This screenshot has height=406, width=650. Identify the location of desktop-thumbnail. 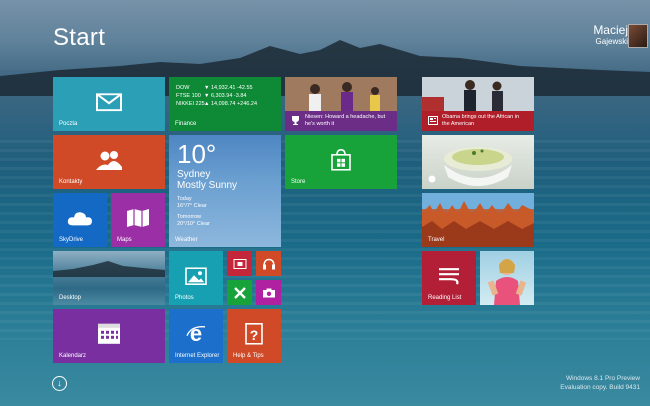
(109, 269).